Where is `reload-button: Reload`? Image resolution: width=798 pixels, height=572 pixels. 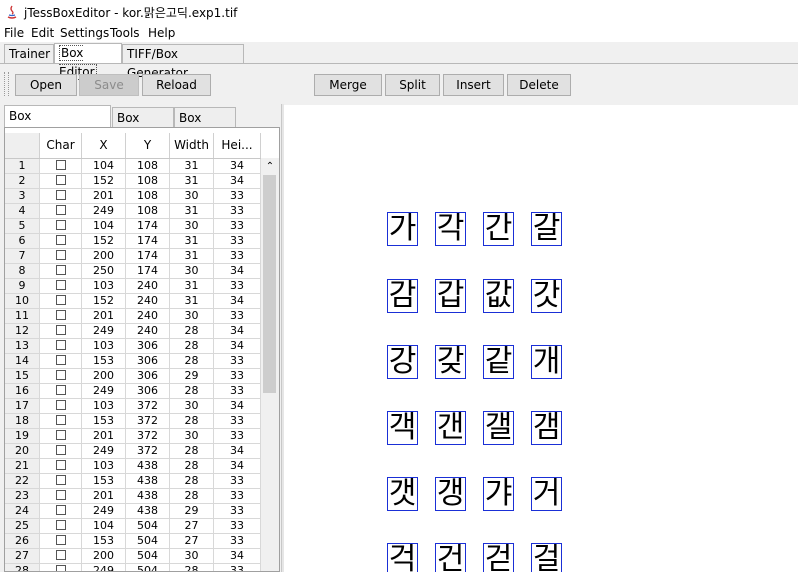
reload-button: Reload is located at coordinates (176, 85).